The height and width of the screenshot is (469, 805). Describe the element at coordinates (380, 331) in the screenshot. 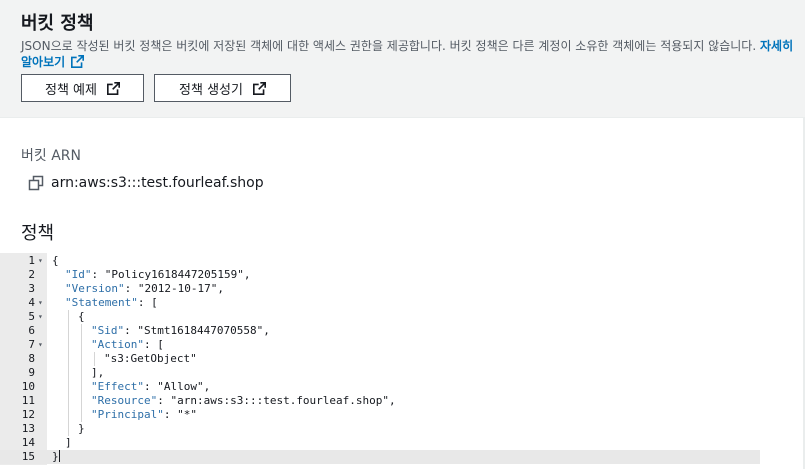

I see `code-line: 6 "Sid": "Stmt1618447070558",` at that location.